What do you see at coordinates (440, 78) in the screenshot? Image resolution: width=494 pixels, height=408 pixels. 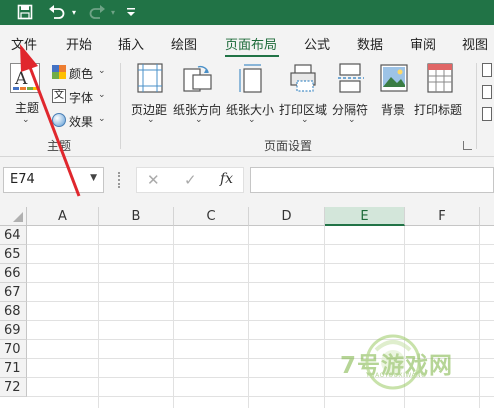 I see `print-titles-icon` at bounding box center [440, 78].